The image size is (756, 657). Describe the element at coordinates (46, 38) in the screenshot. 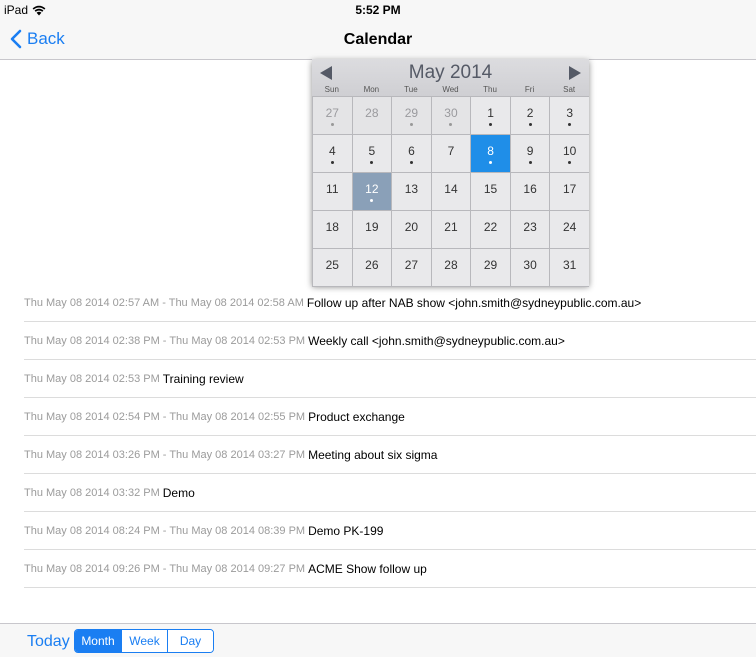

I see `back-label: Back` at that location.